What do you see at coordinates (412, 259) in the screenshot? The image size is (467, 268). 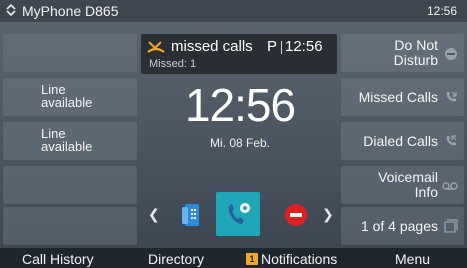 I see `softkey-menu: Menu` at bounding box center [412, 259].